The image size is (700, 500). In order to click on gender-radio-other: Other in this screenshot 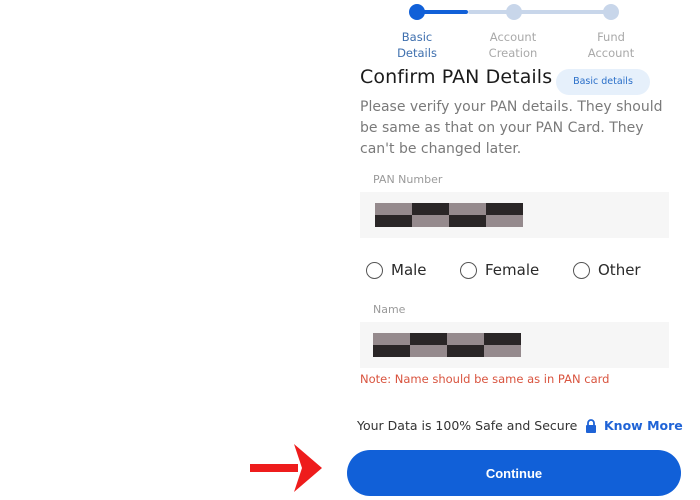, I will do `click(607, 270)`.